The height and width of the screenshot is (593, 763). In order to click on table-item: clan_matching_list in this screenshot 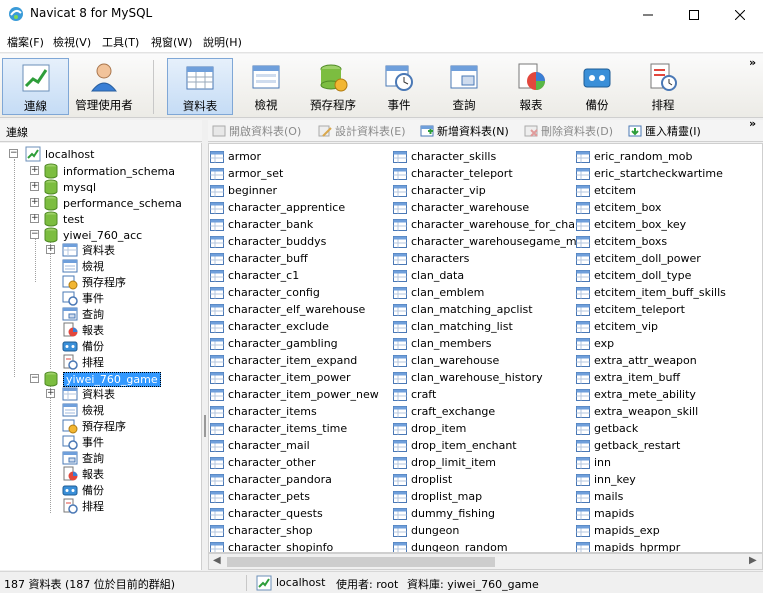, I will do `click(491, 326)`.